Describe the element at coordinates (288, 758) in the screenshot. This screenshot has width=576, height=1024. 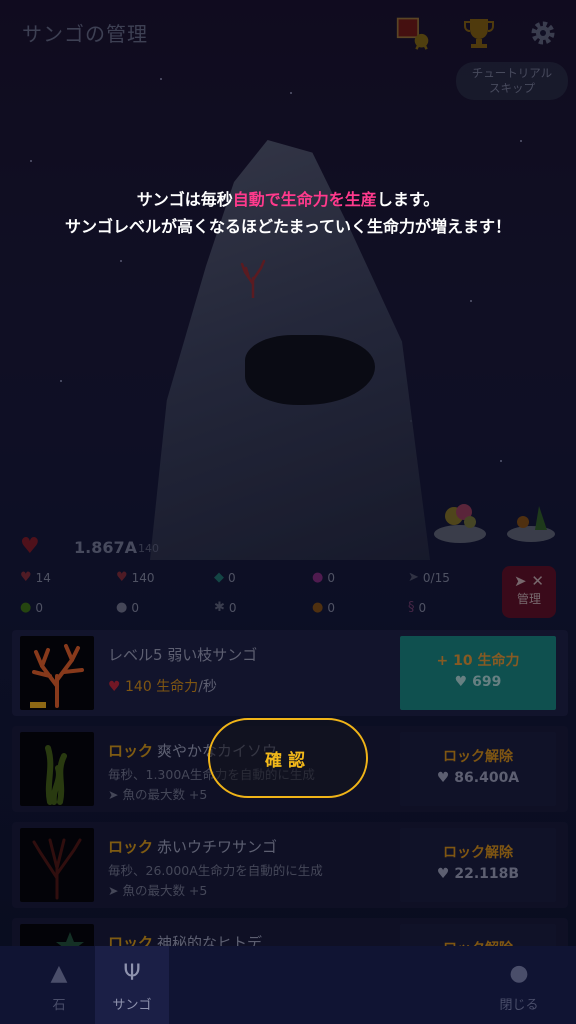
I see `confirm-button: 確認` at that location.